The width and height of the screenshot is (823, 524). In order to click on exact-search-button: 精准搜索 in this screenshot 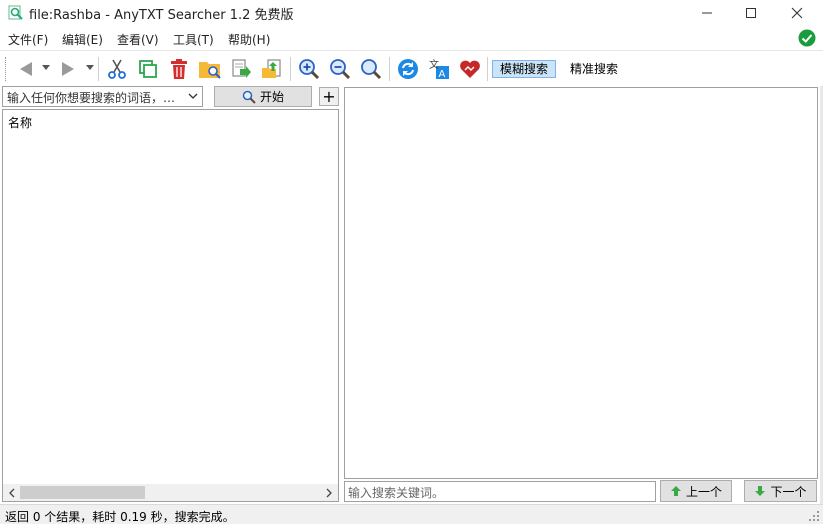, I will do `click(594, 69)`.